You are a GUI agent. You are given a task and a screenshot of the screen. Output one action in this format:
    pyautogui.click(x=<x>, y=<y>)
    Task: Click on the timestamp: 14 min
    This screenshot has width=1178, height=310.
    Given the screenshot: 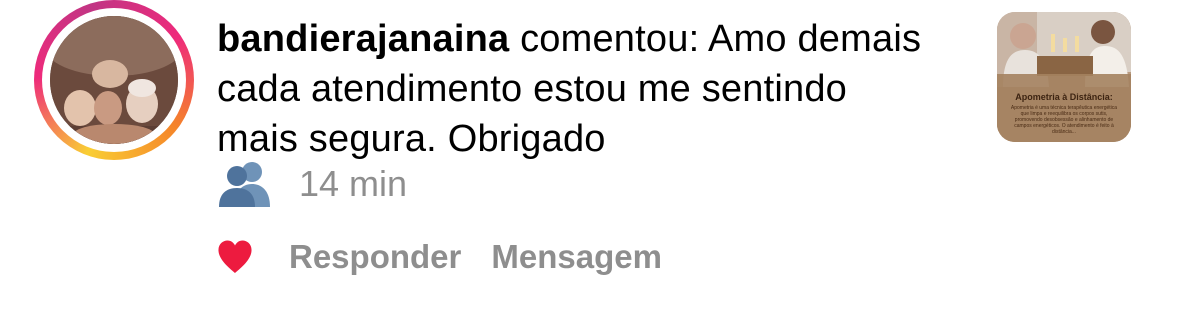 What is the action you would take?
    pyautogui.click(x=353, y=183)
    